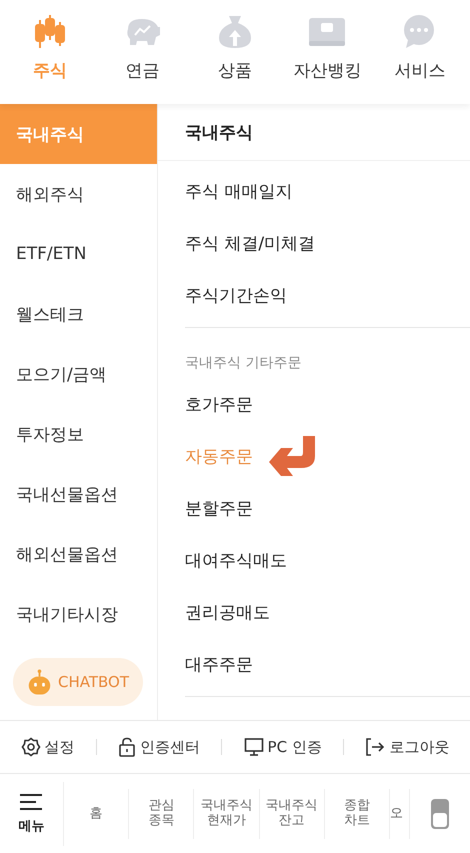 The height and width of the screenshot is (853, 470). What do you see at coordinates (236, 560) in the screenshot?
I see `menu-link: 대여주식매도` at bounding box center [236, 560].